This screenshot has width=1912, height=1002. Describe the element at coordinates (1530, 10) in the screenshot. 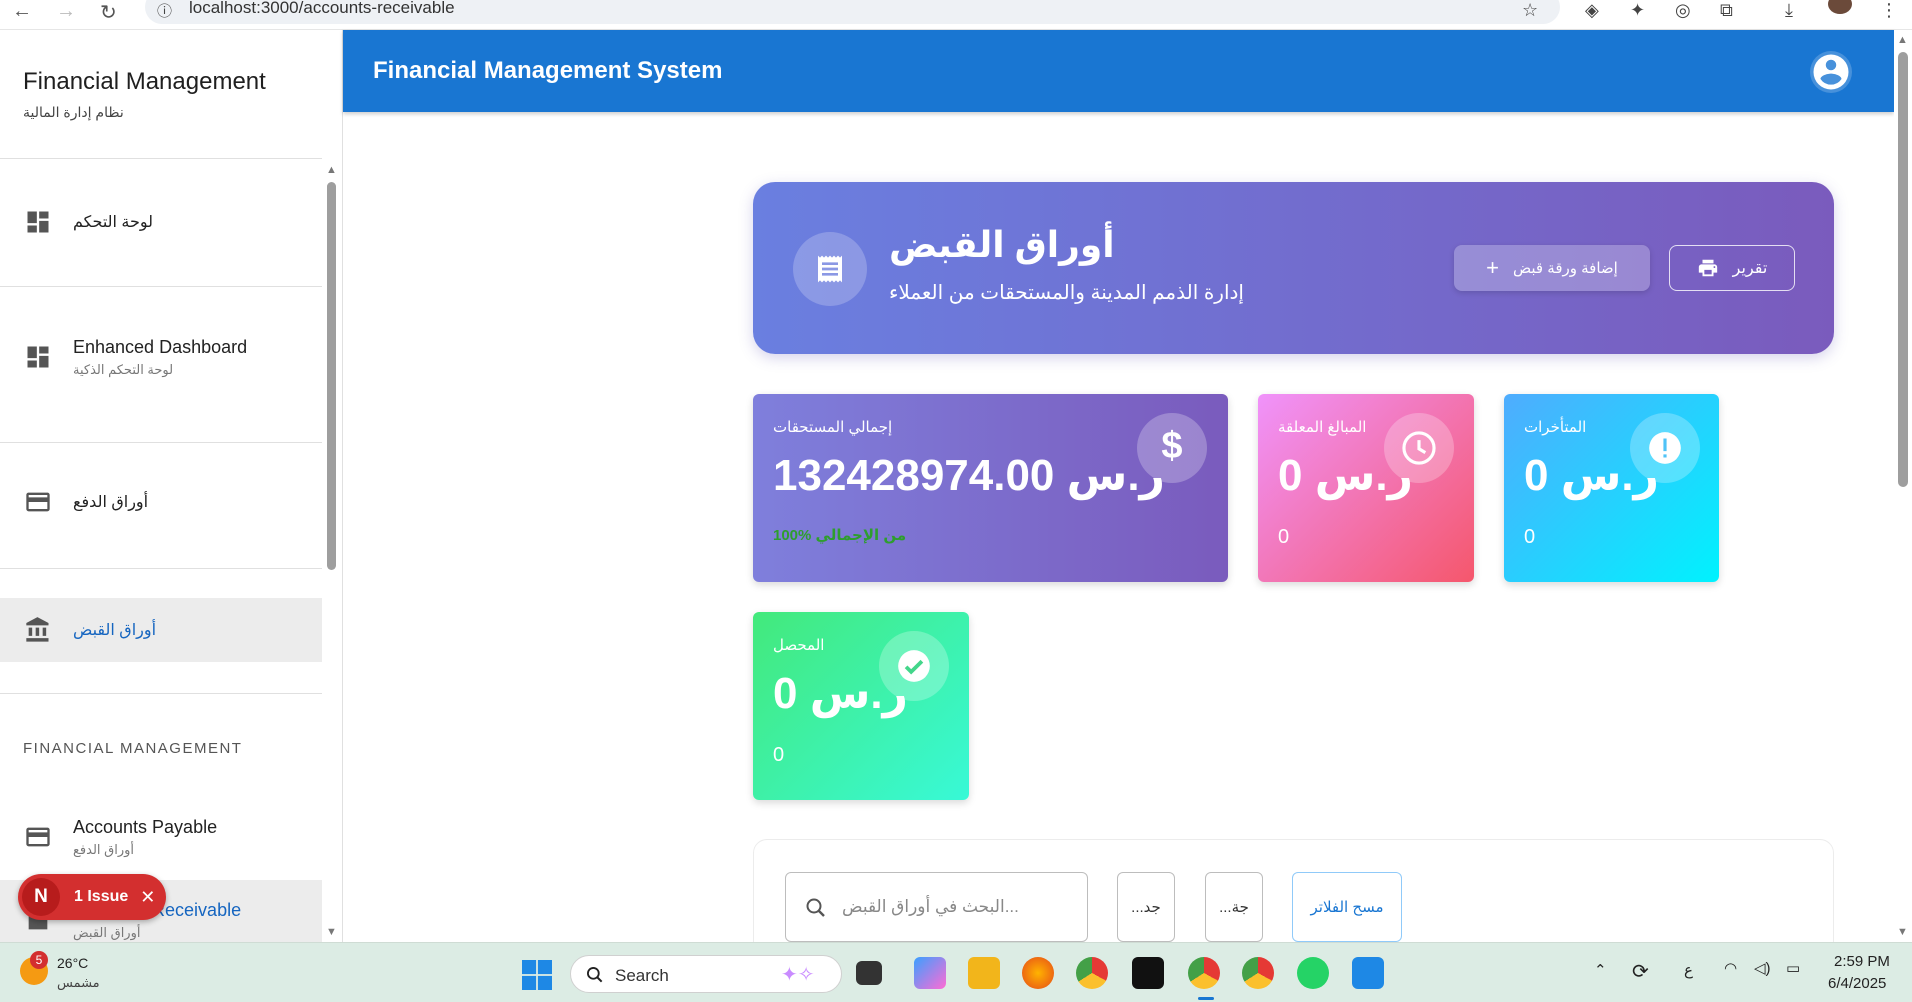

I see `bookmark-star-icon: ☆` at that location.